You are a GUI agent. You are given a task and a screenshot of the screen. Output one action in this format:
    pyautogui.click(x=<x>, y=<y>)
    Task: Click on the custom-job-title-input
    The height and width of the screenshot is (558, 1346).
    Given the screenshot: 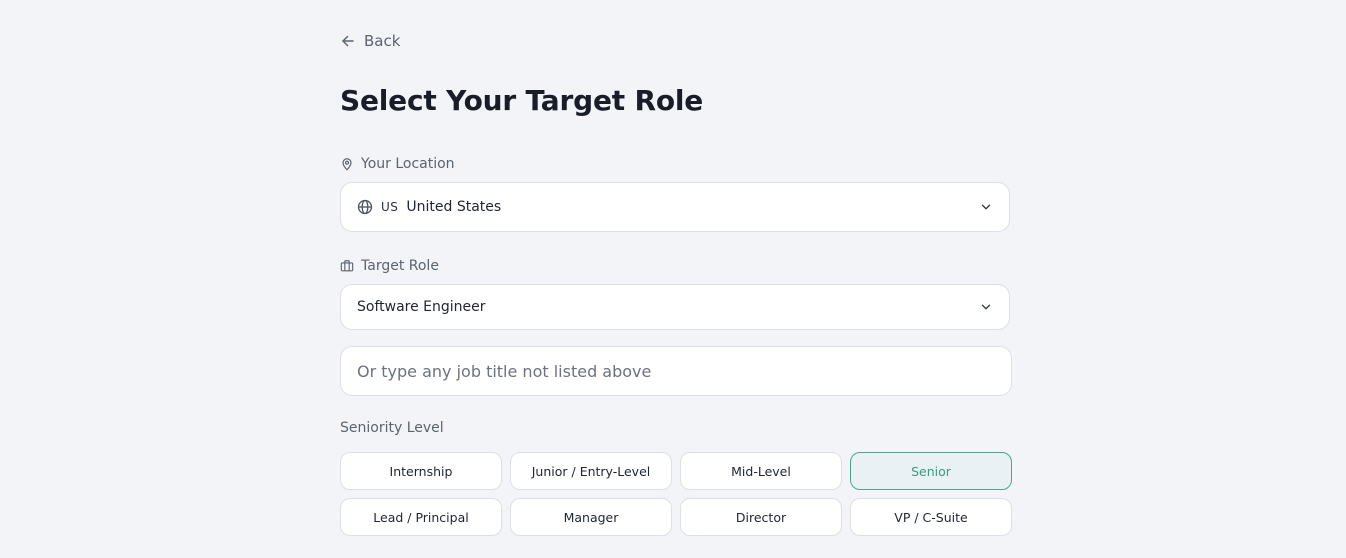 What is the action you would take?
    pyautogui.click(x=676, y=371)
    